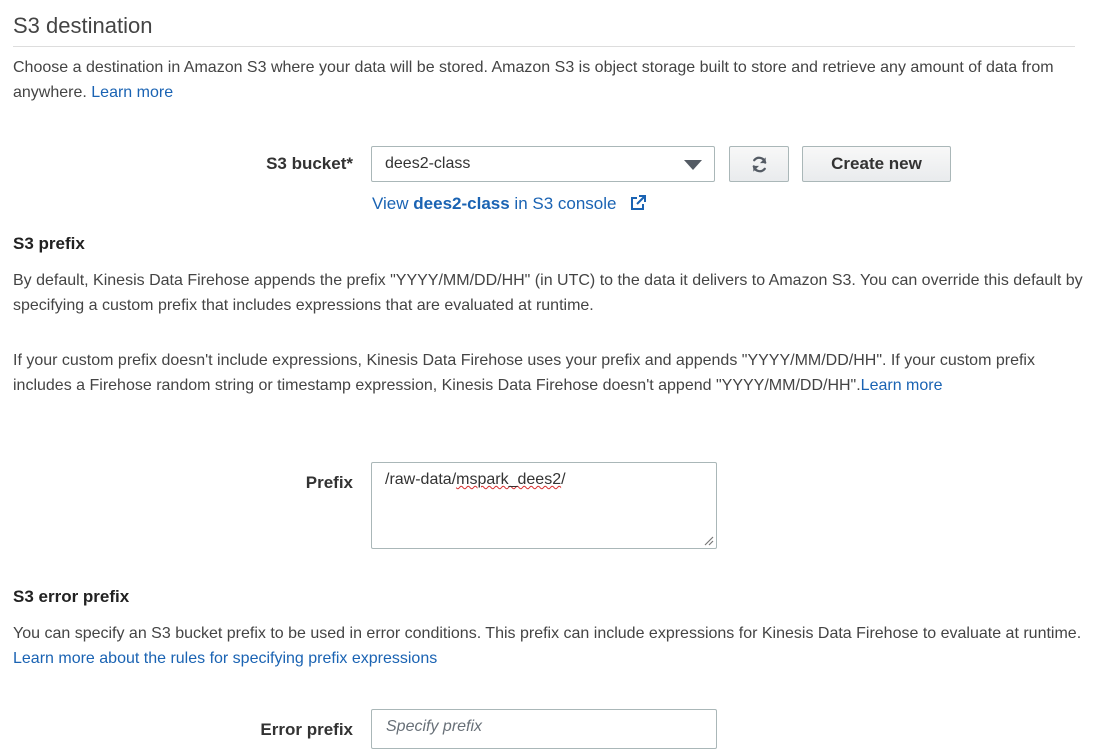  Describe the element at coordinates (306, 729) in the screenshot. I see `error-prefix-label: Error prefix` at that location.